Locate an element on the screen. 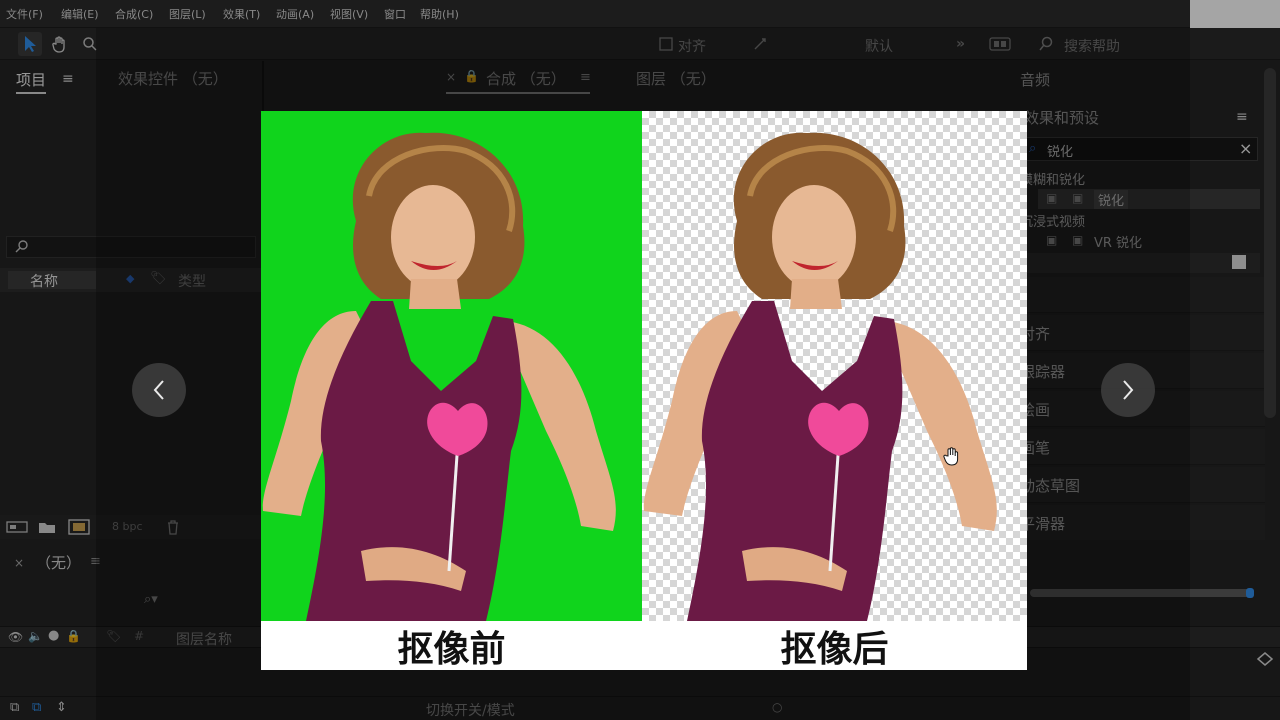  chevron-left-icon is located at coordinates (158, 390).